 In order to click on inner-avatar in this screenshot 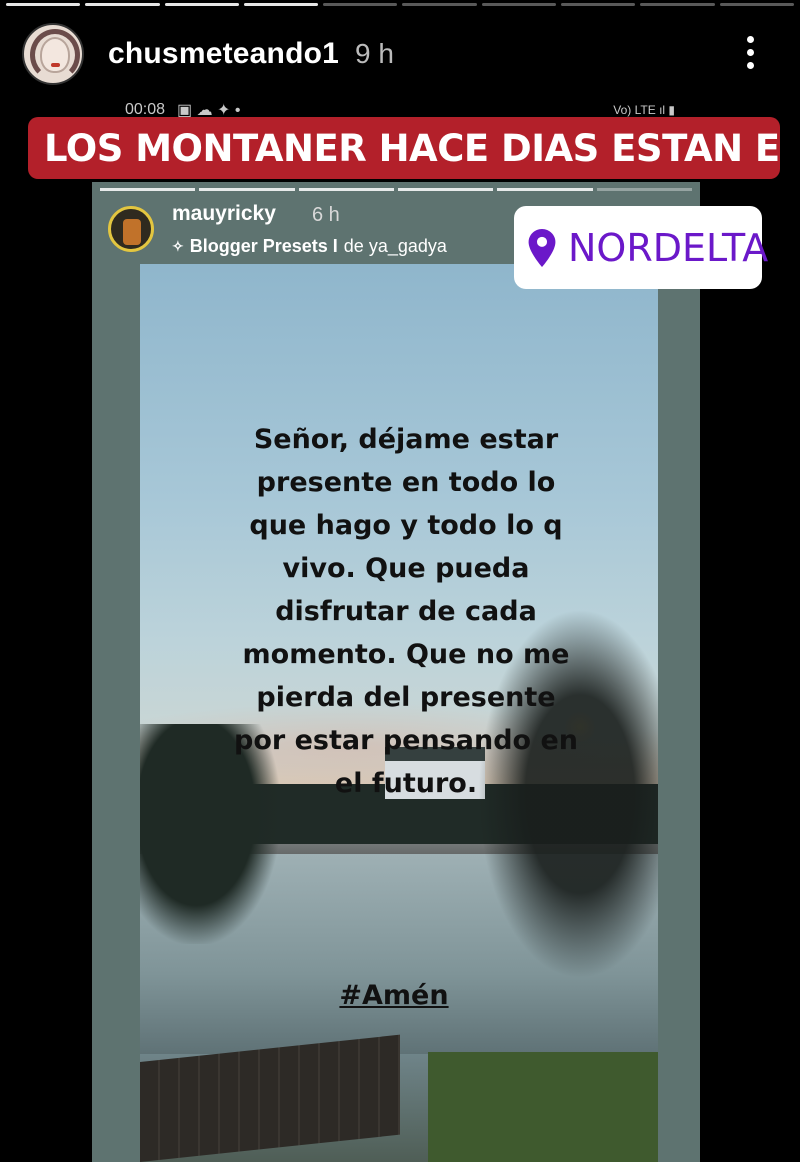, I will do `click(131, 229)`.